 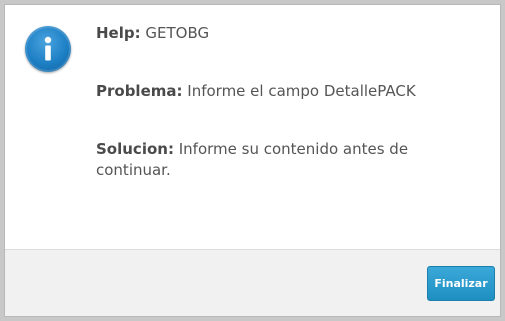 What do you see at coordinates (268, 33) in the screenshot?
I see `help-row: Help: GETOBG` at bounding box center [268, 33].